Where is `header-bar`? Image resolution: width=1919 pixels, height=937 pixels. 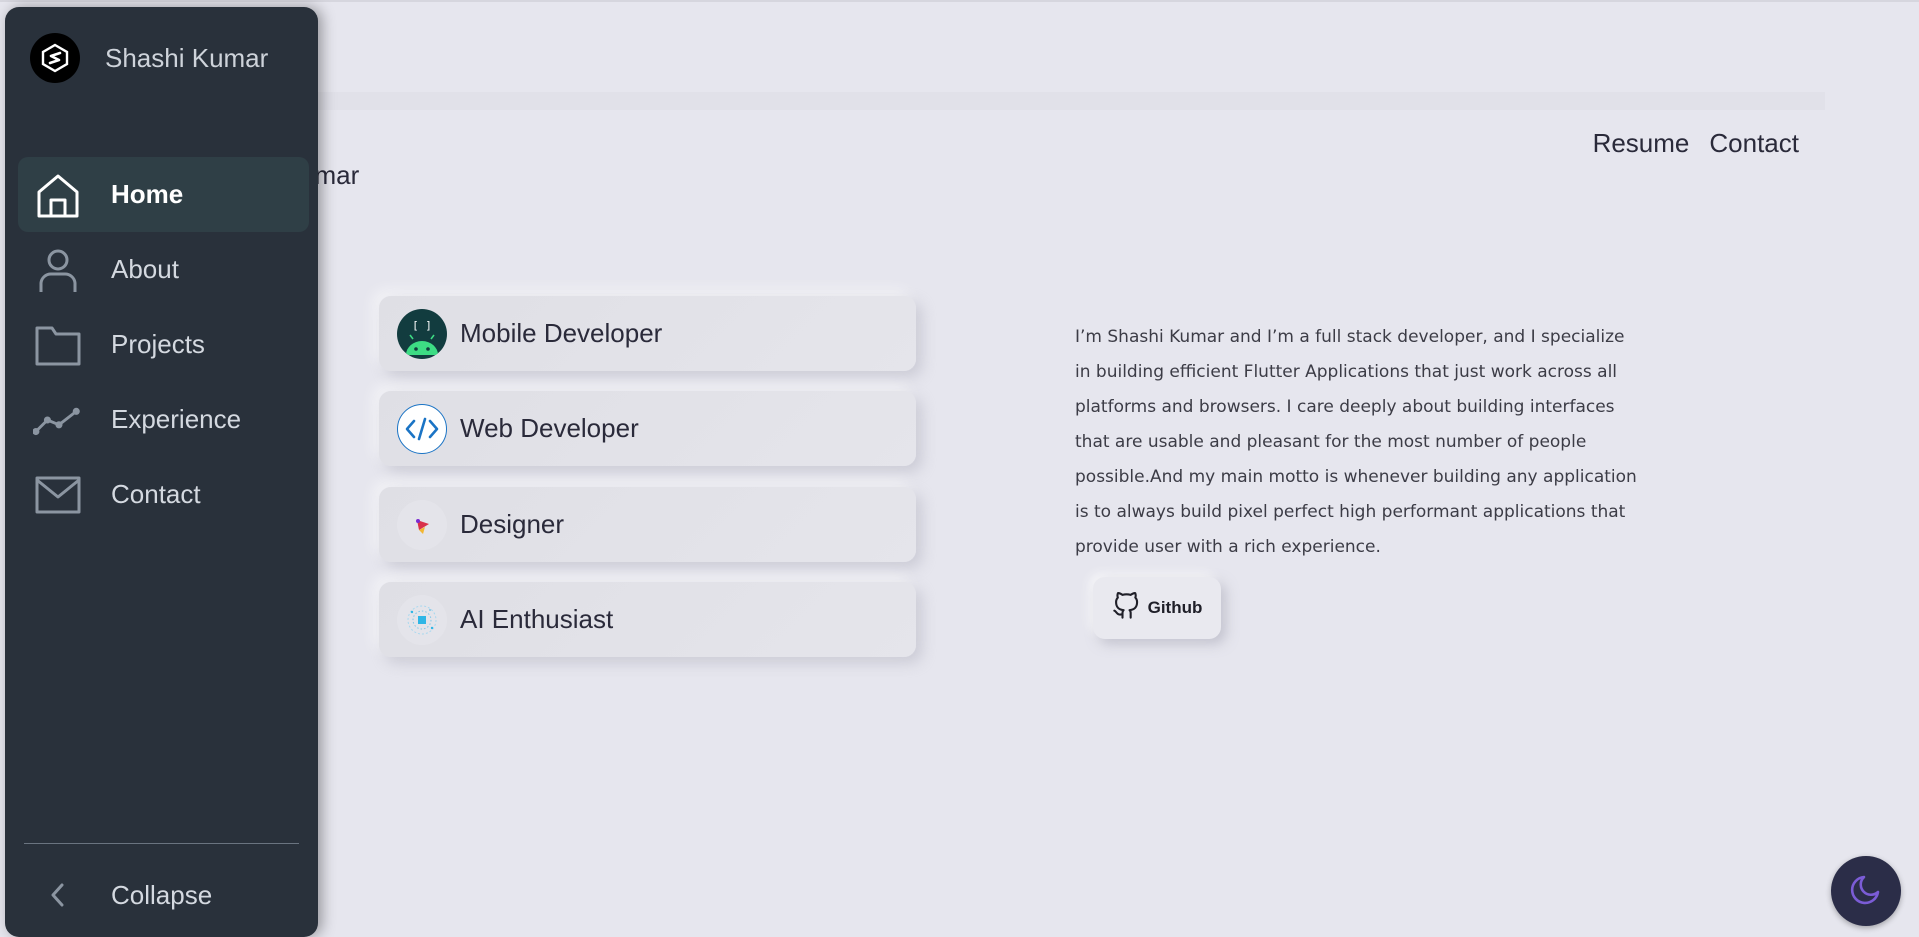
header-bar is located at coordinates (1032, 101).